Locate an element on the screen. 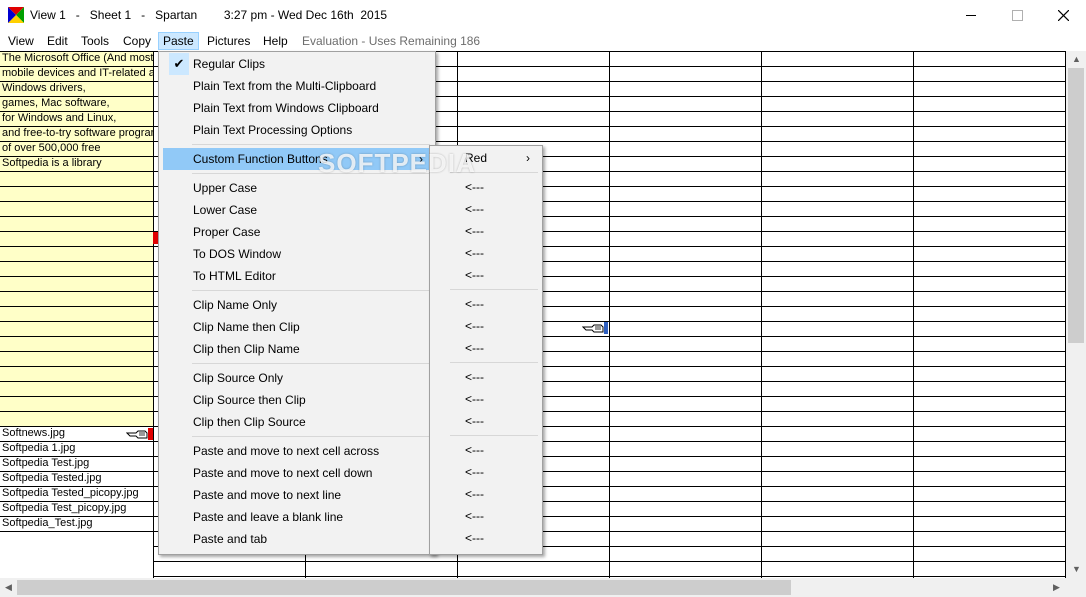 This screenshot has height=597, width=1086. paste-menu-item: Clip Source then Clip is located at coordinates (297, 400).